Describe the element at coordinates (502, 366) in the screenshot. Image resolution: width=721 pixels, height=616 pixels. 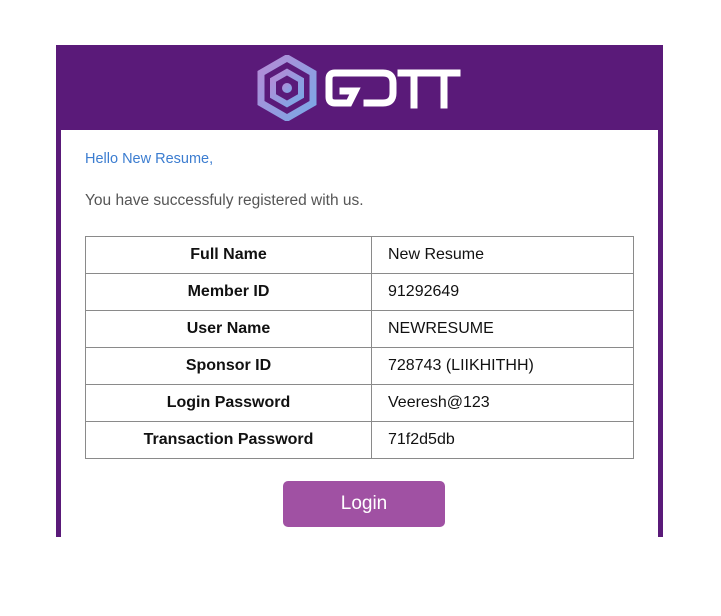
I see `detail-value: 728743 (LIIKHITHH)` at that location.